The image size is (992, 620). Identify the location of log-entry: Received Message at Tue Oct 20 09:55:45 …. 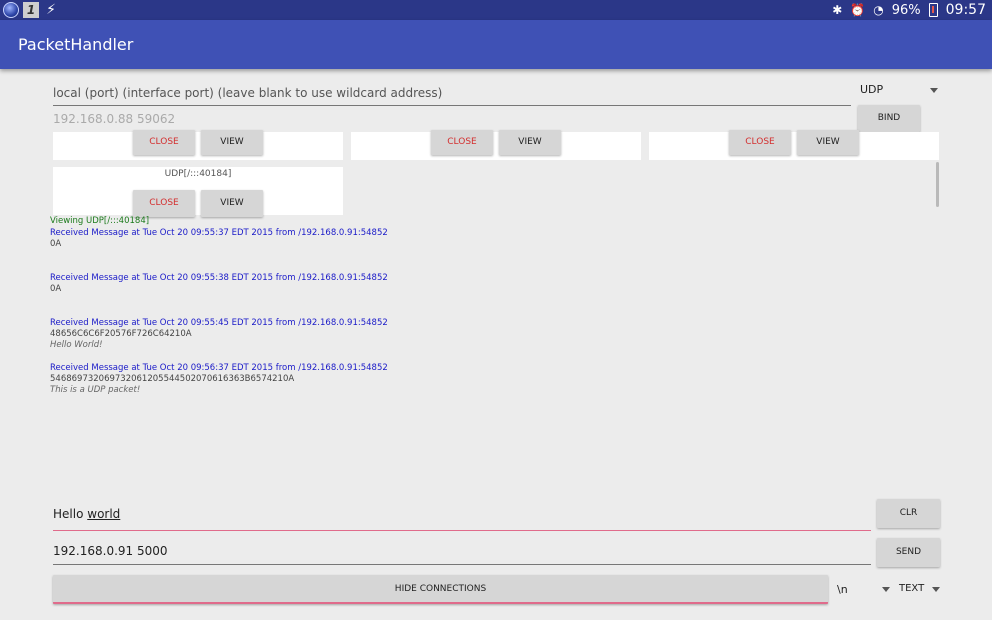
(400, 334).